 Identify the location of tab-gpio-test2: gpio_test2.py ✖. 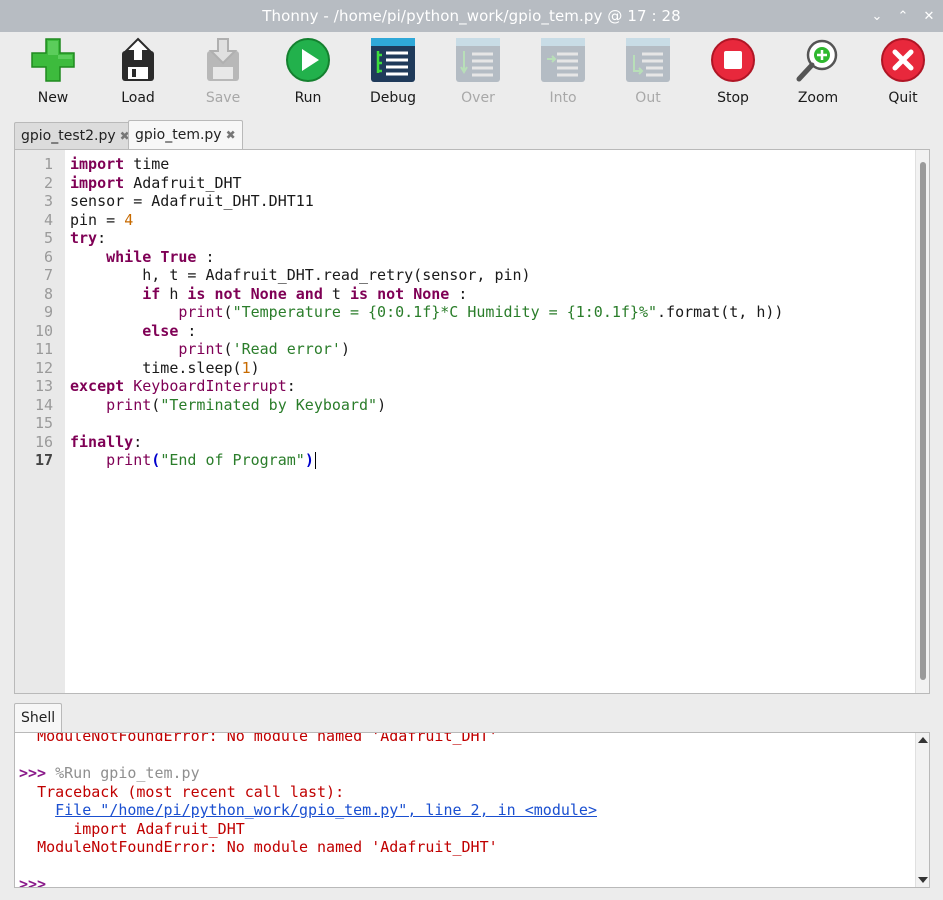
(75, 135).